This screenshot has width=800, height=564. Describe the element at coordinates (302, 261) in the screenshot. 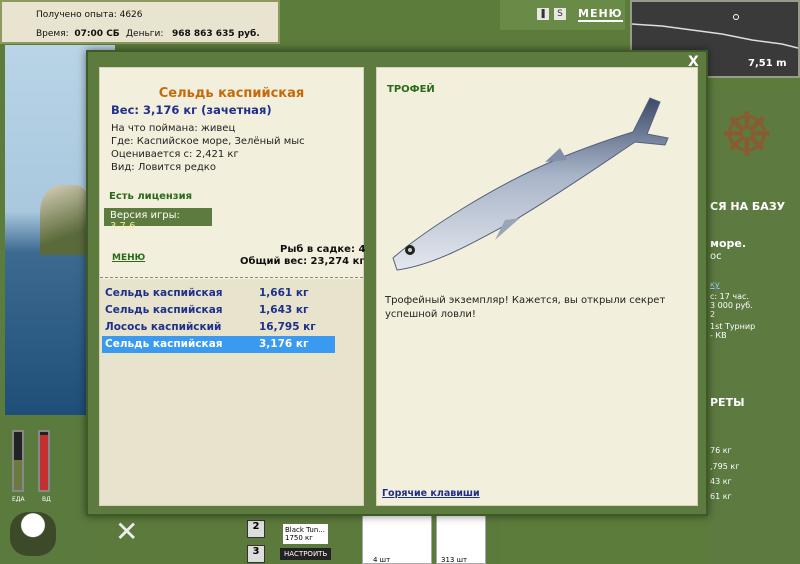

I see `keepnet-weight: Общий вес: 23,274 кг` at that location.